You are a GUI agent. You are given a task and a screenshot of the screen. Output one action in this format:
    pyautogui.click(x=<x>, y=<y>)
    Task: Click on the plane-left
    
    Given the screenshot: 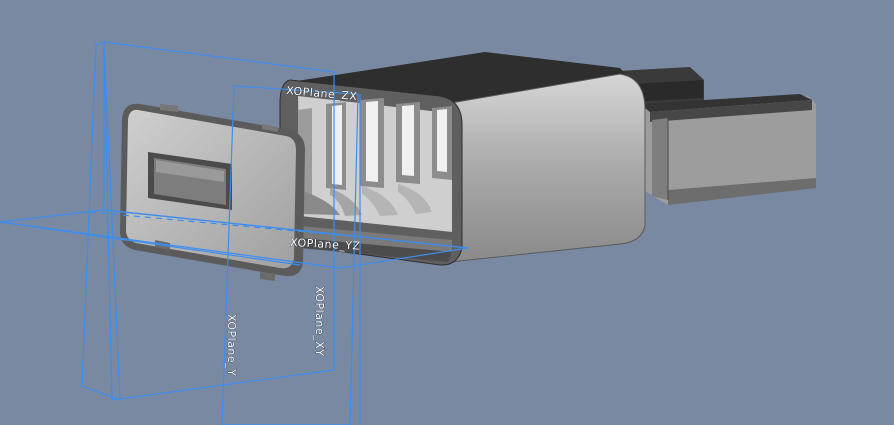 What is the action you would take?
    pyautogui.click(x=101, y=221)
    